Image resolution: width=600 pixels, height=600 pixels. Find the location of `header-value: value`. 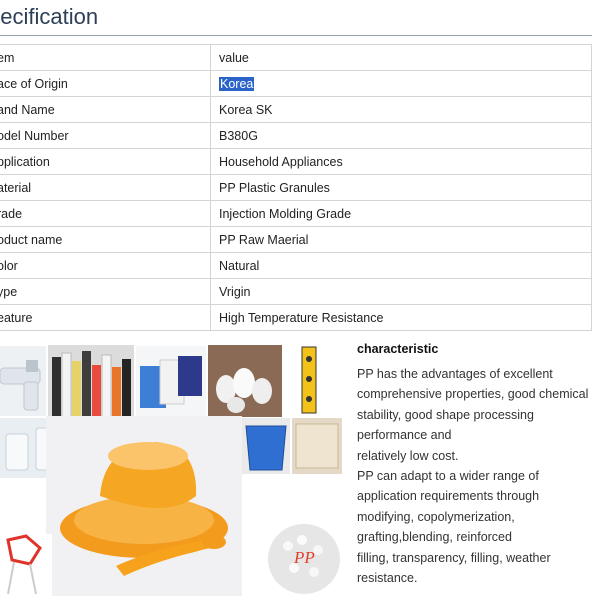

header-value: value is located at coordinates (401, 57).